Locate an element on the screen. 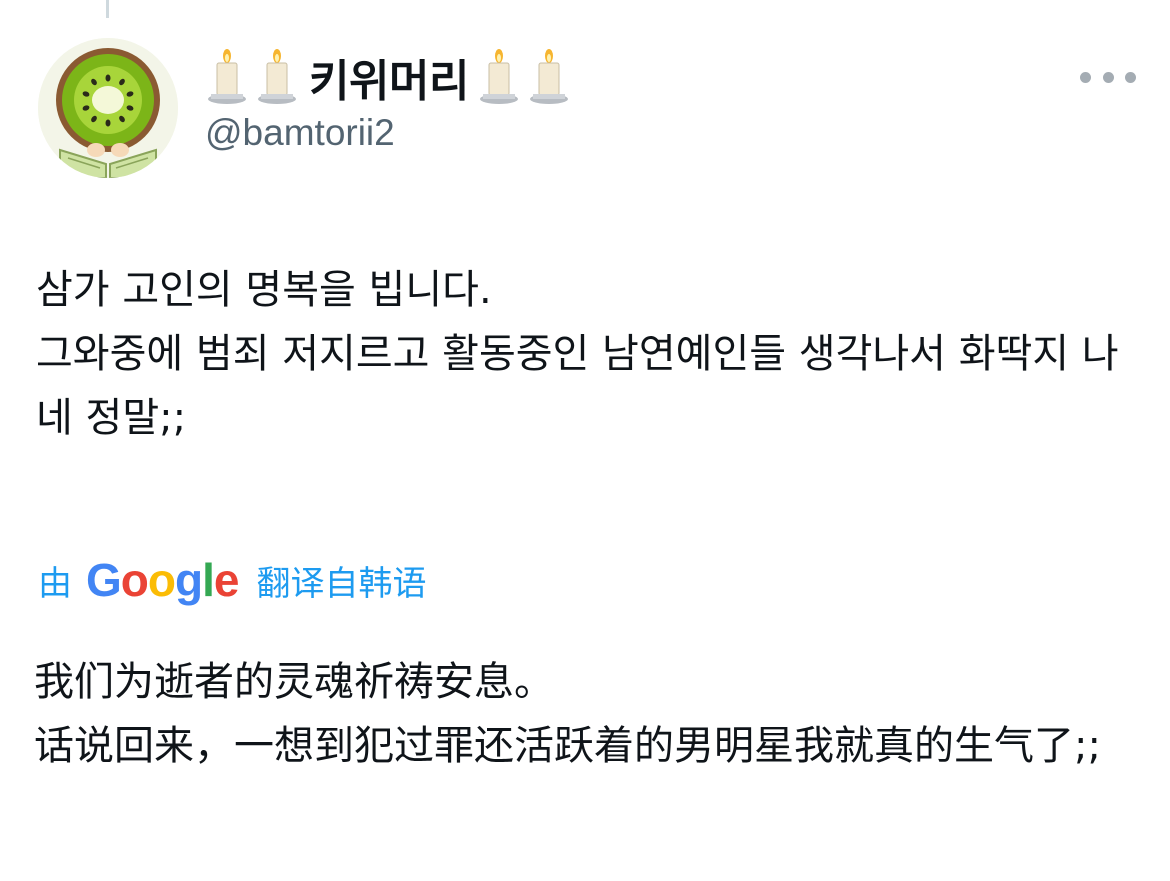  thread-connector-line is located at coordinates (107, 9).